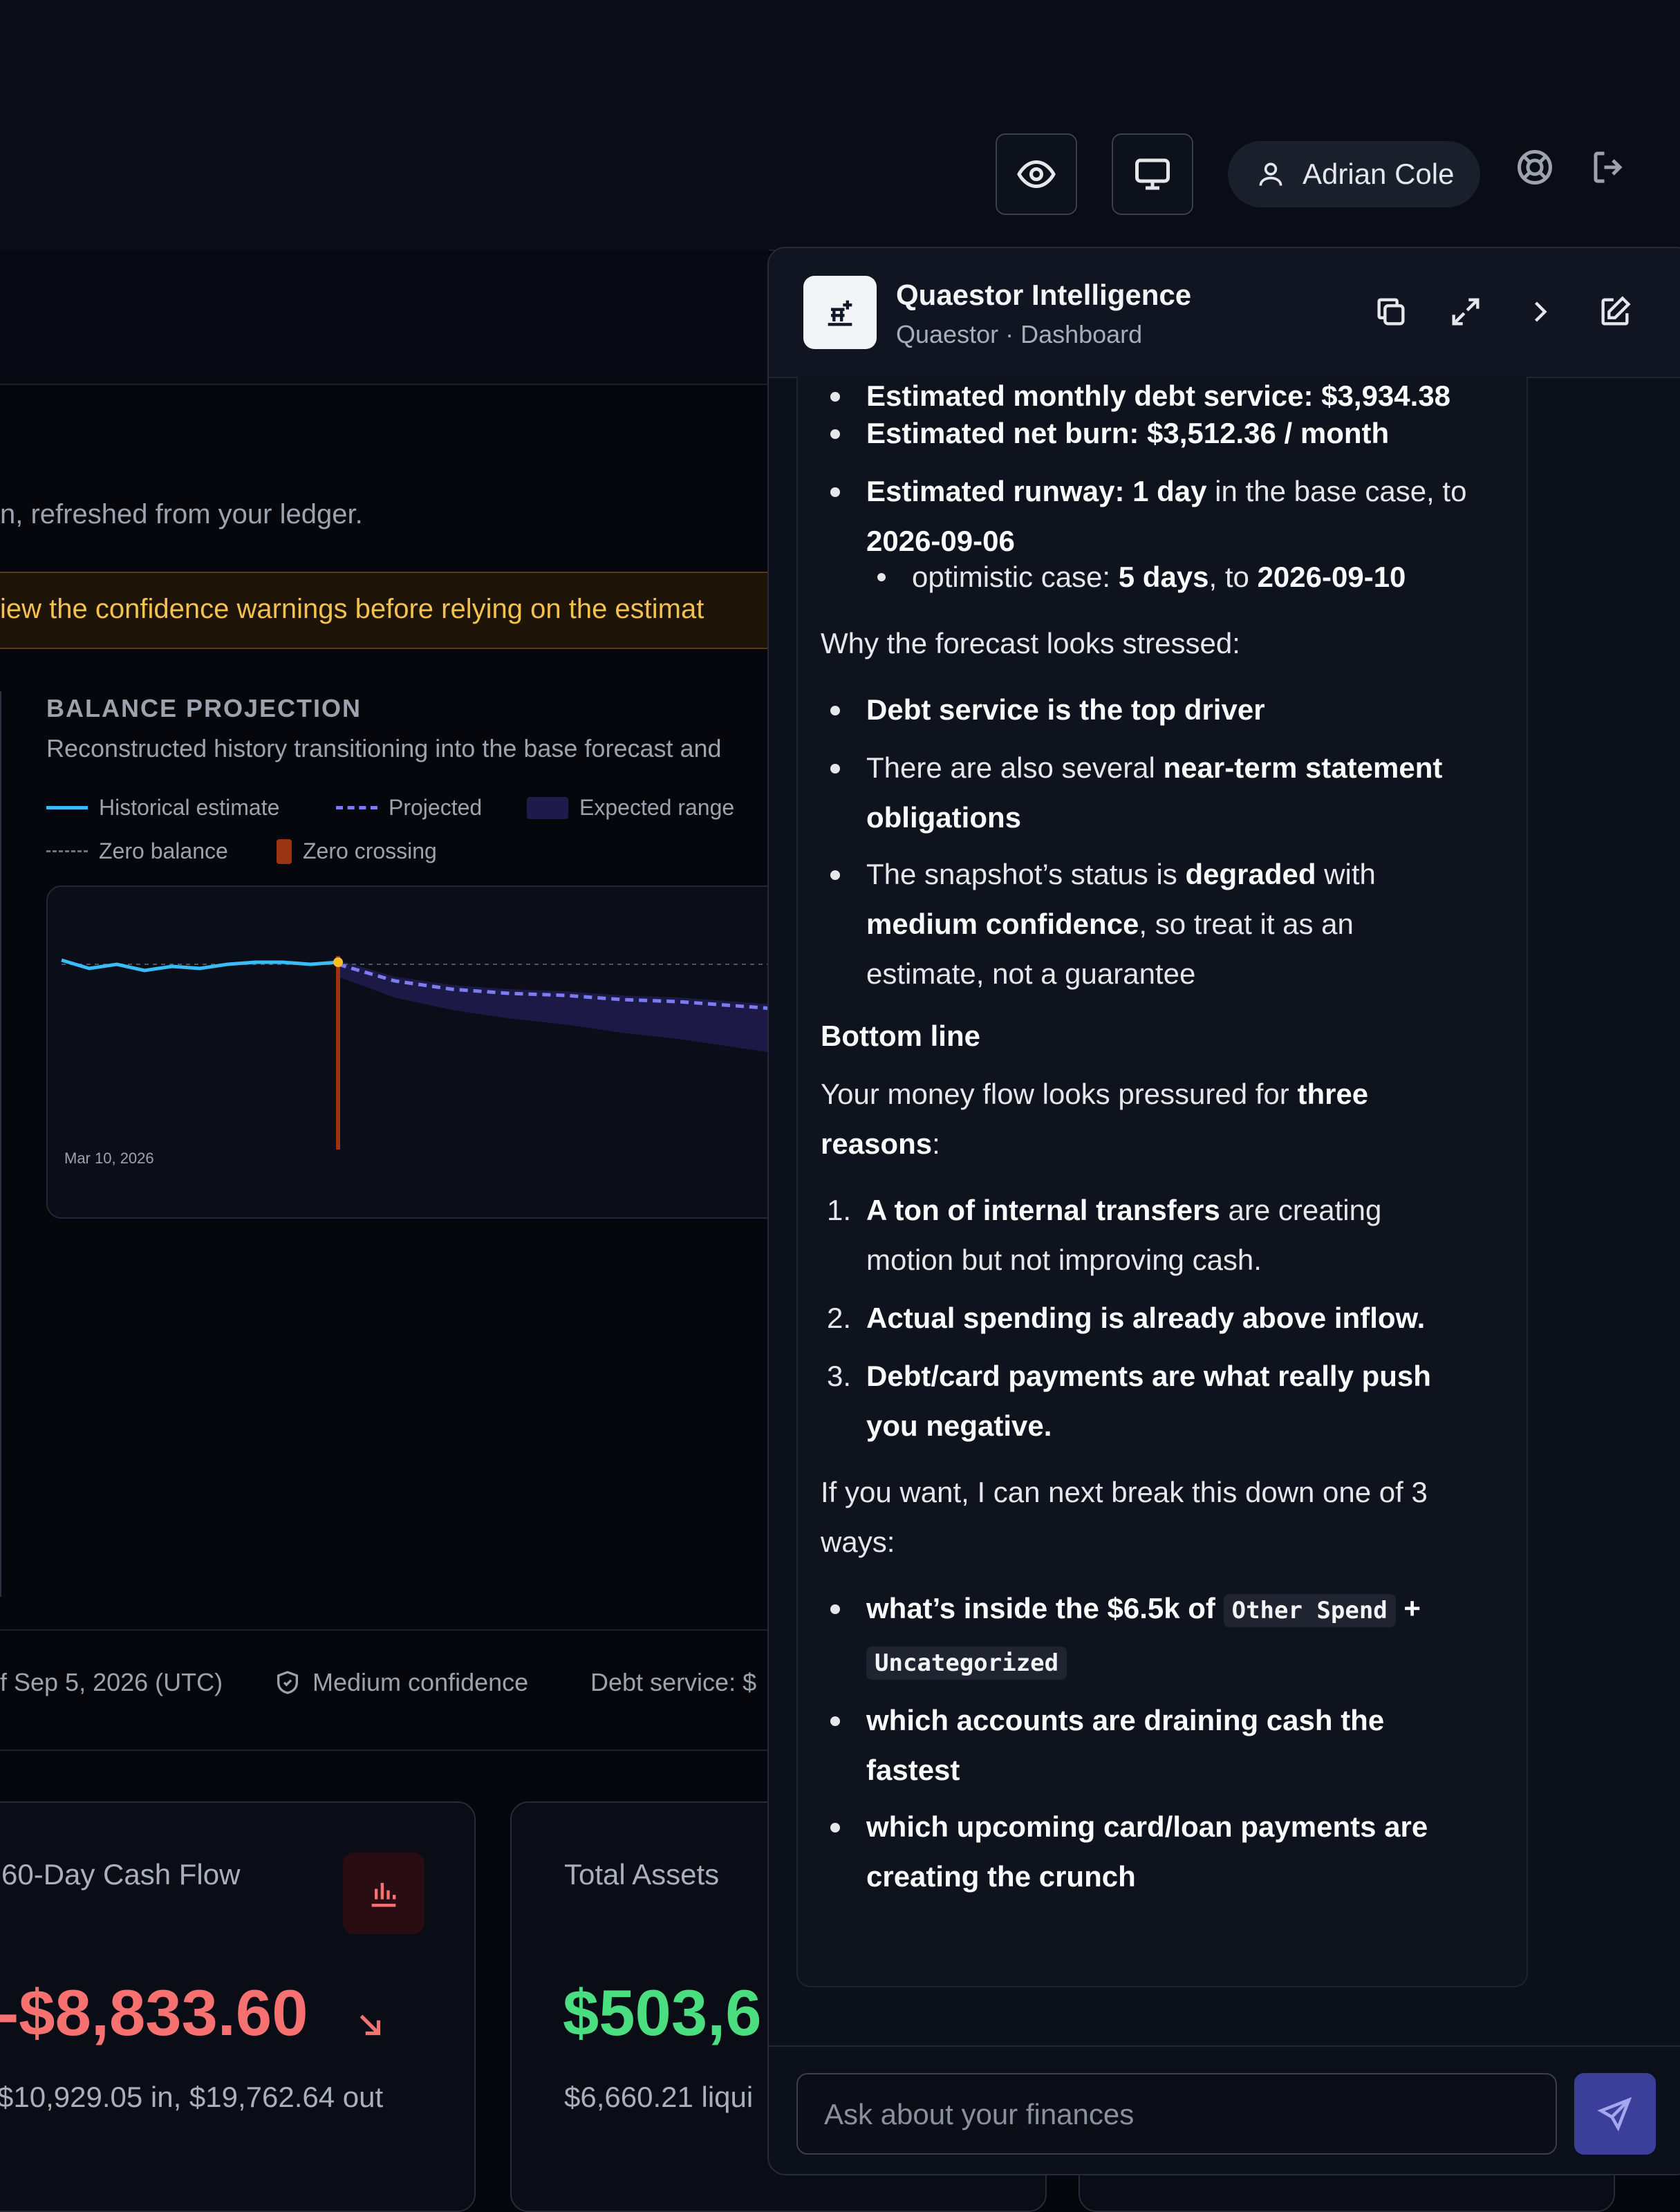 This screenshot has width=1680, height=2212. Describe the element at coordinates (420, 1682) in the screenshot. I see `confidence-label: Medium confidence` at that location.